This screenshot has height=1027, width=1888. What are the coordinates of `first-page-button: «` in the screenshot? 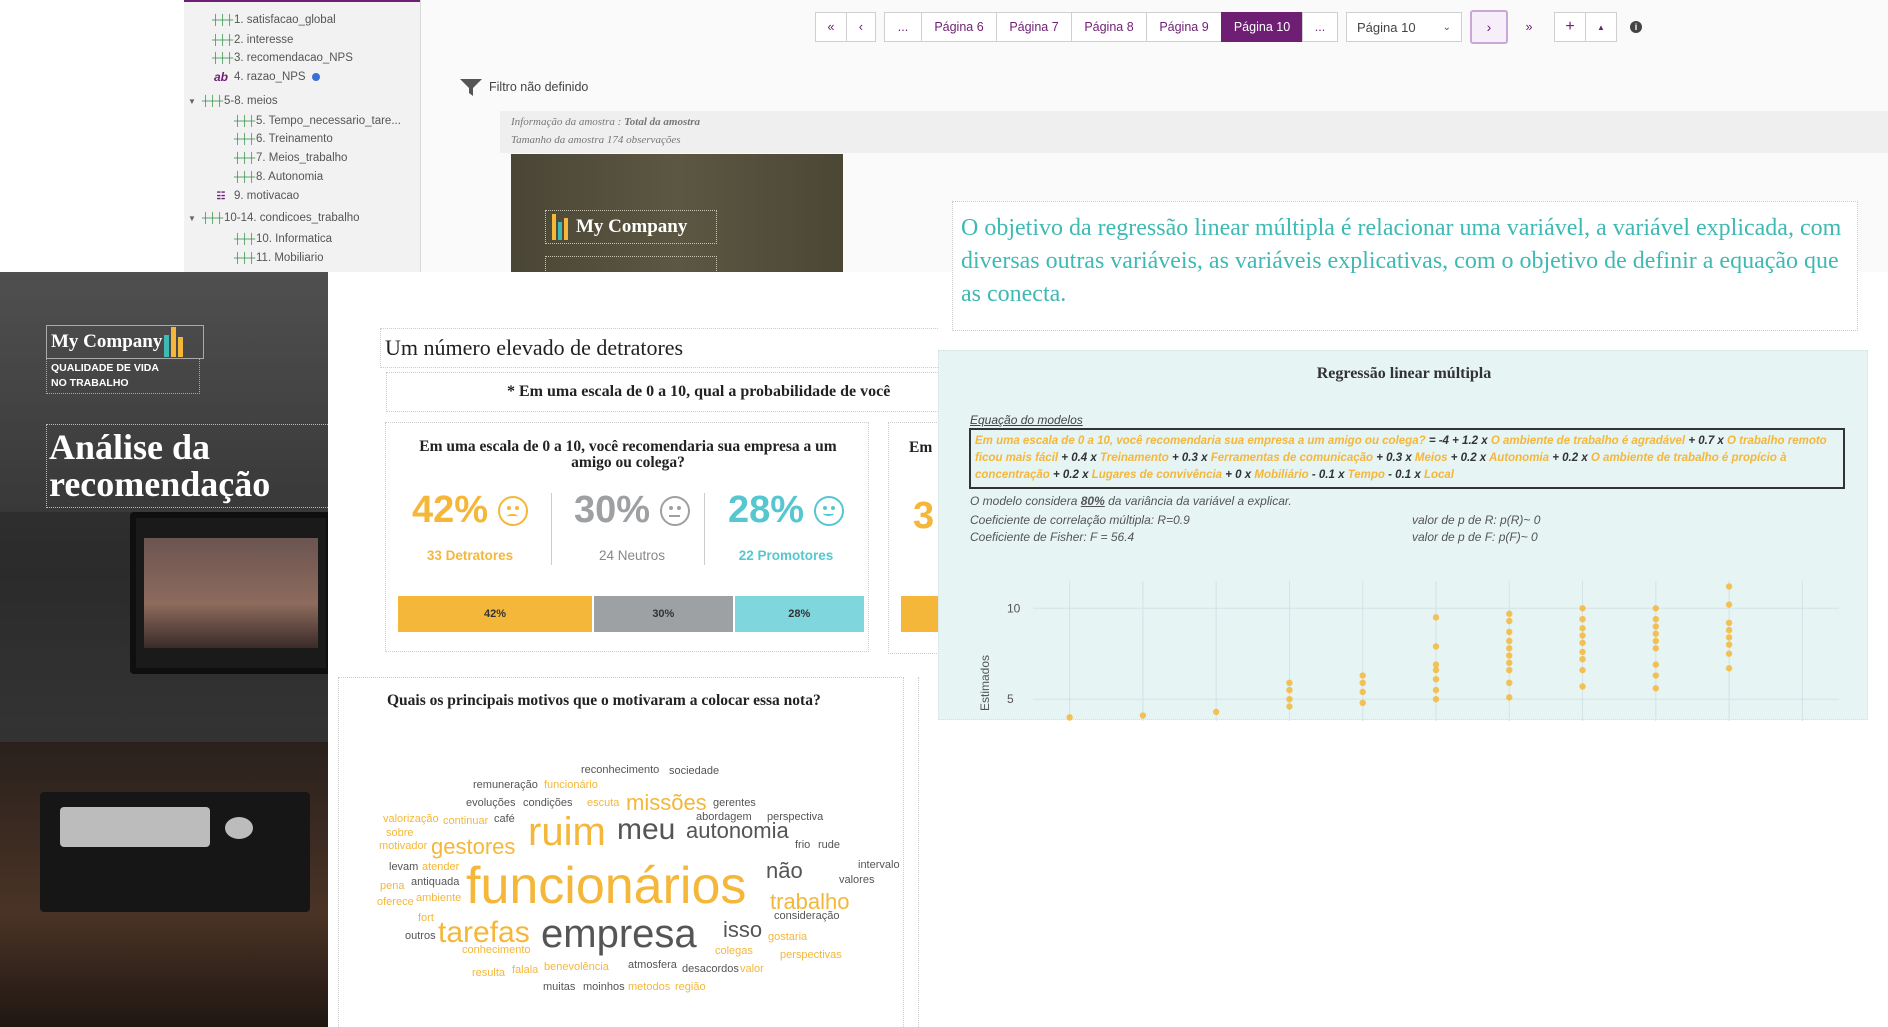 It's located at (831, 27).